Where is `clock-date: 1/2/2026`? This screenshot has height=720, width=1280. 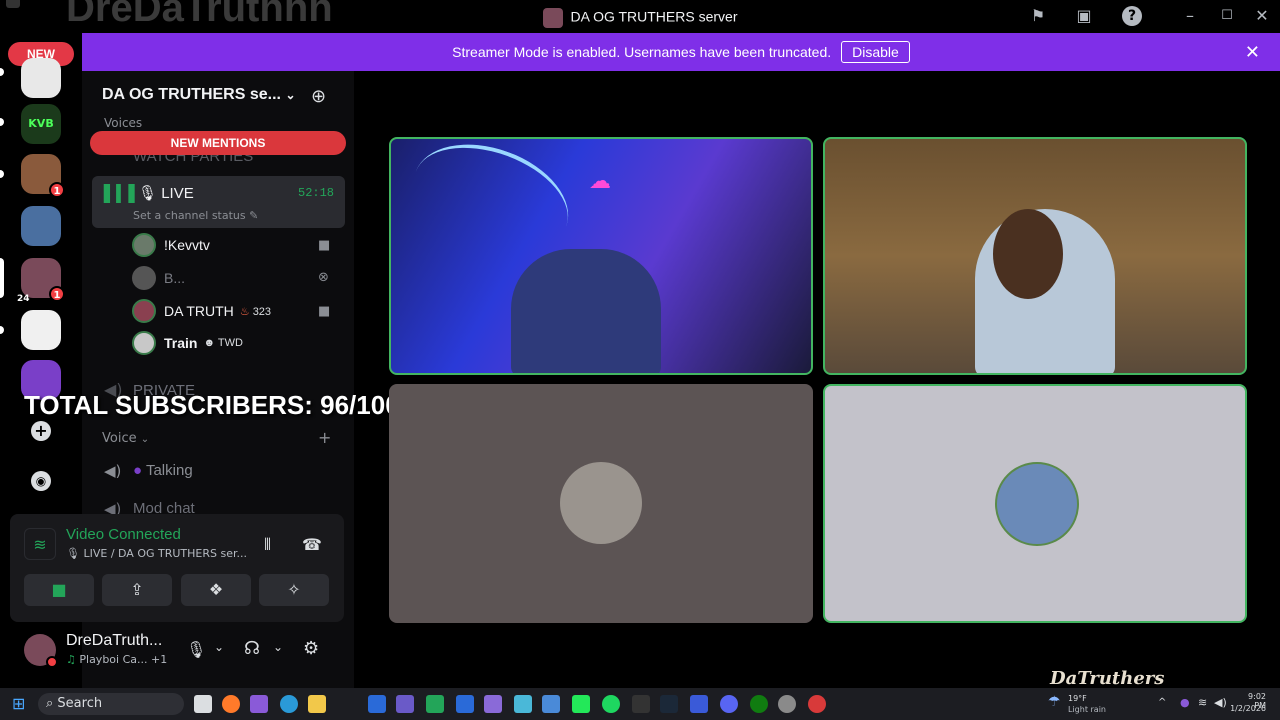
clock-date: 1/2/2026 is located at coordinates (1246, 708).